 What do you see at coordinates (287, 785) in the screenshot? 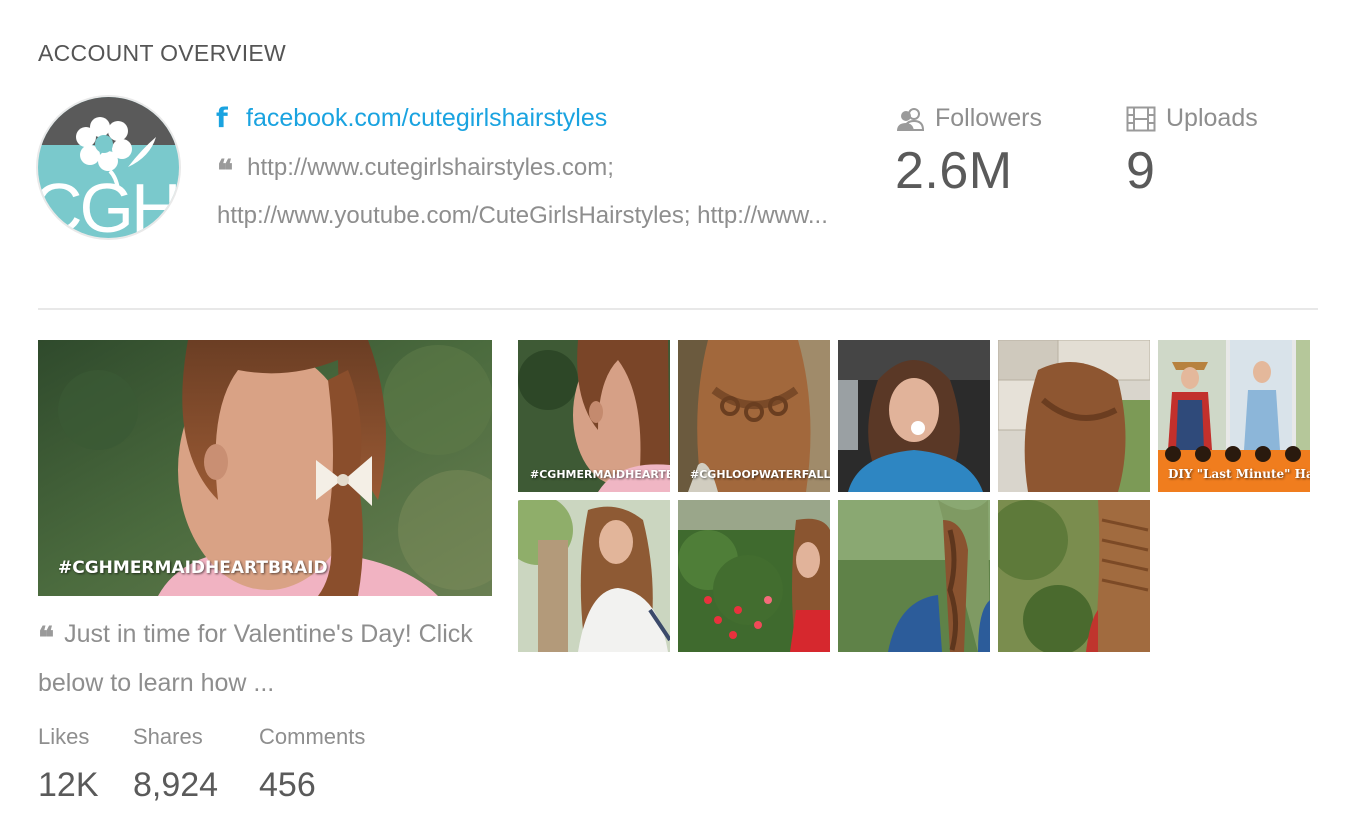
I see `comments-value: 456` at bounding box center [287, 785].